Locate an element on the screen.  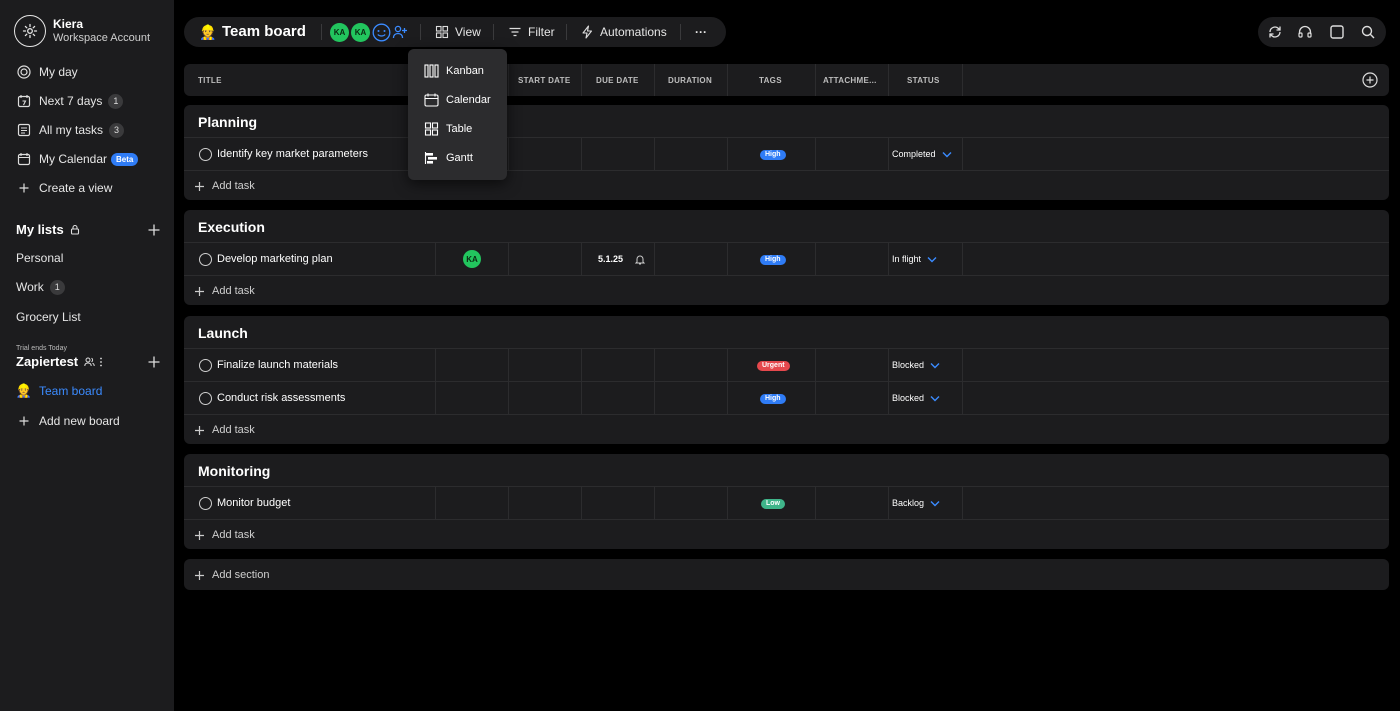
view-button: View is located at coordinates (458, 32).